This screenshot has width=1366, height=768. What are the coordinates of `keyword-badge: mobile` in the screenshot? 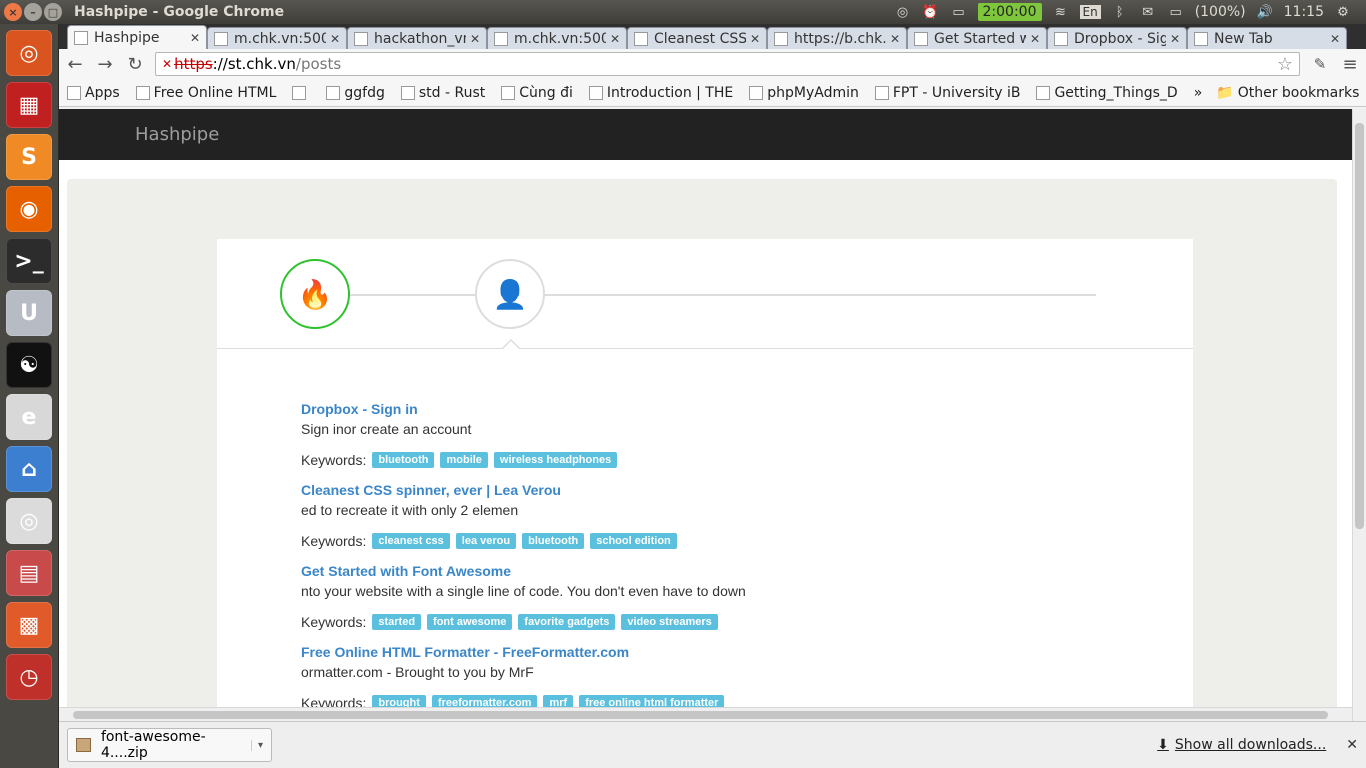 It's located at (464, 460).